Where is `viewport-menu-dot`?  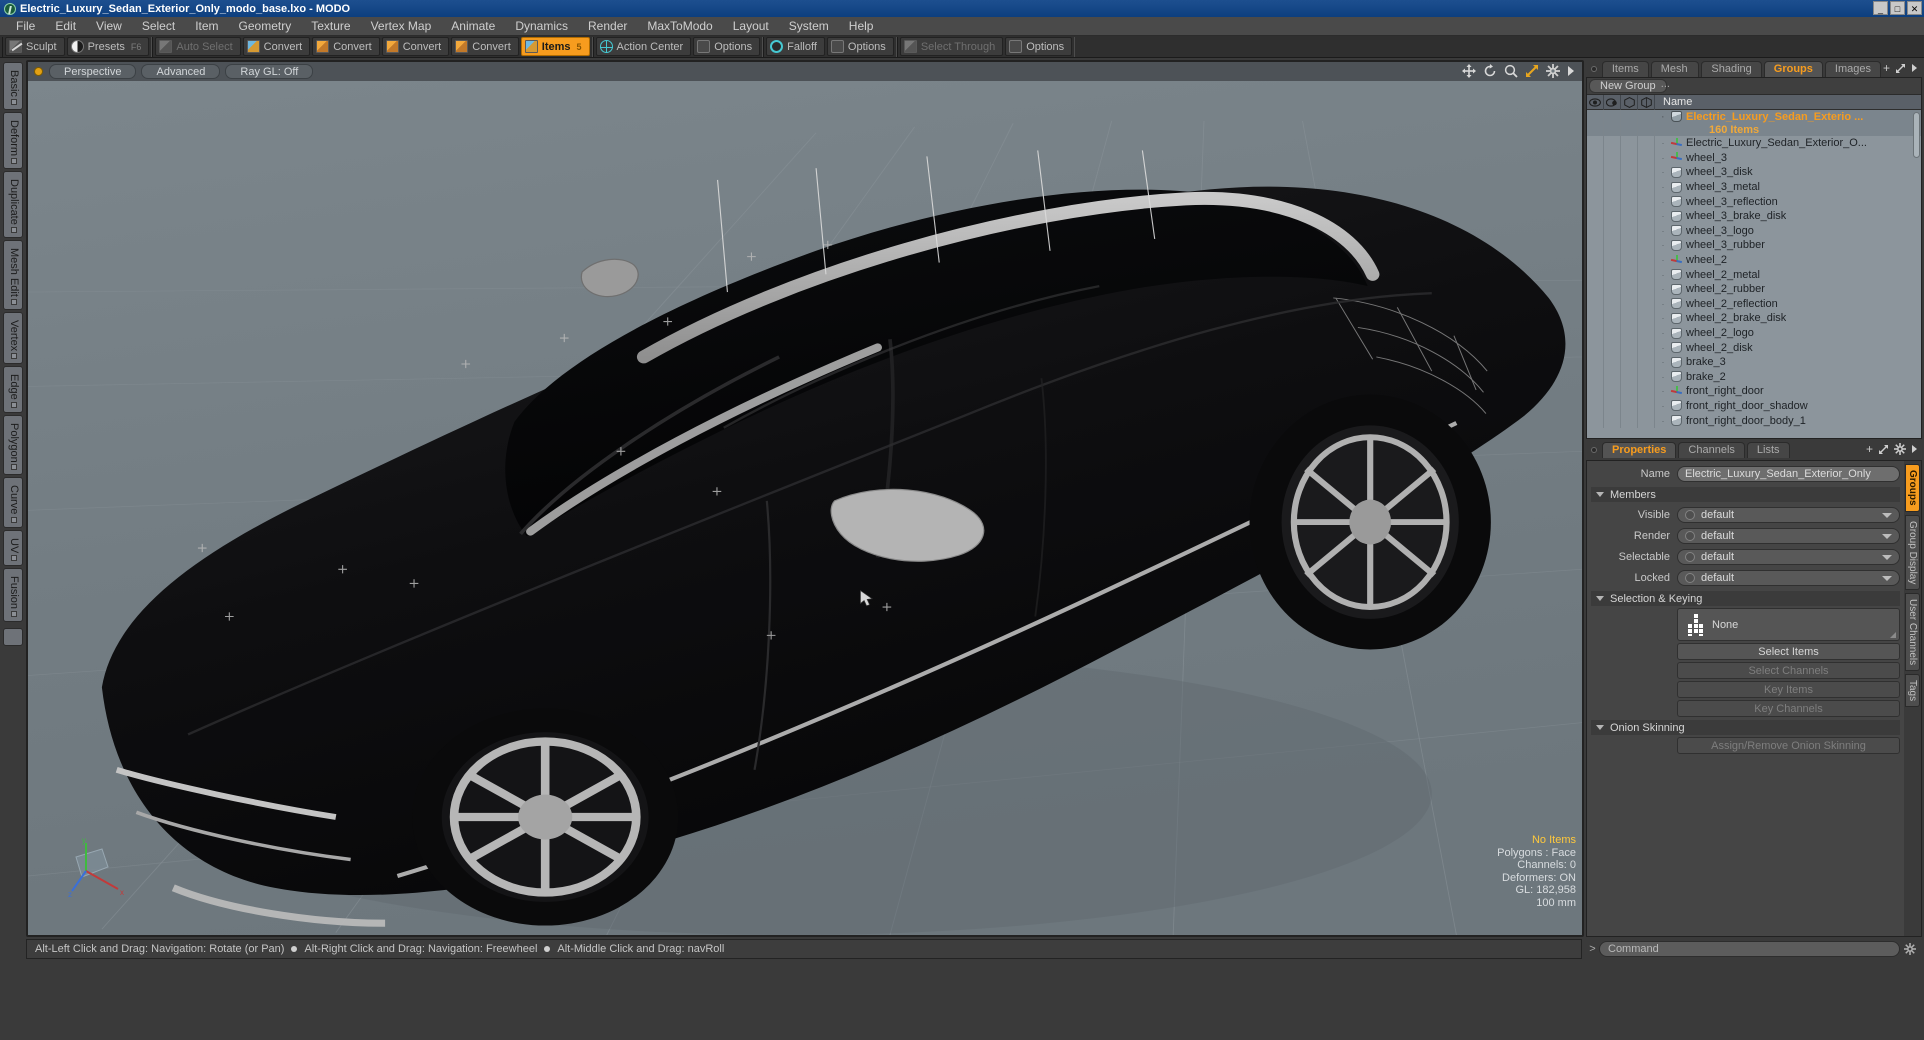
viewport-menu-dot is located at coordinates (38, 71).